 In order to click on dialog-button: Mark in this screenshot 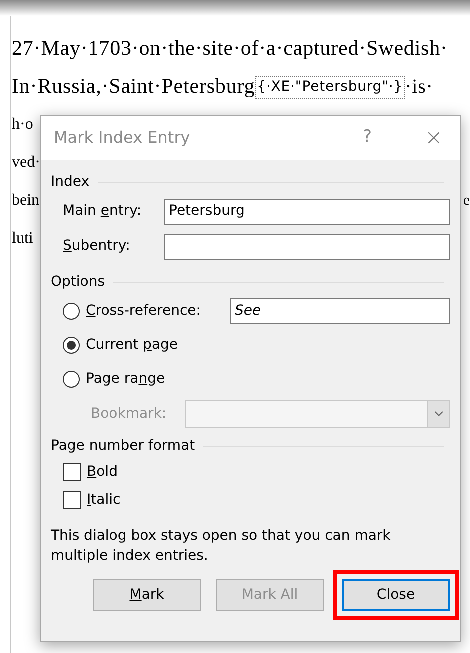, I will do `click(147, 595)`.